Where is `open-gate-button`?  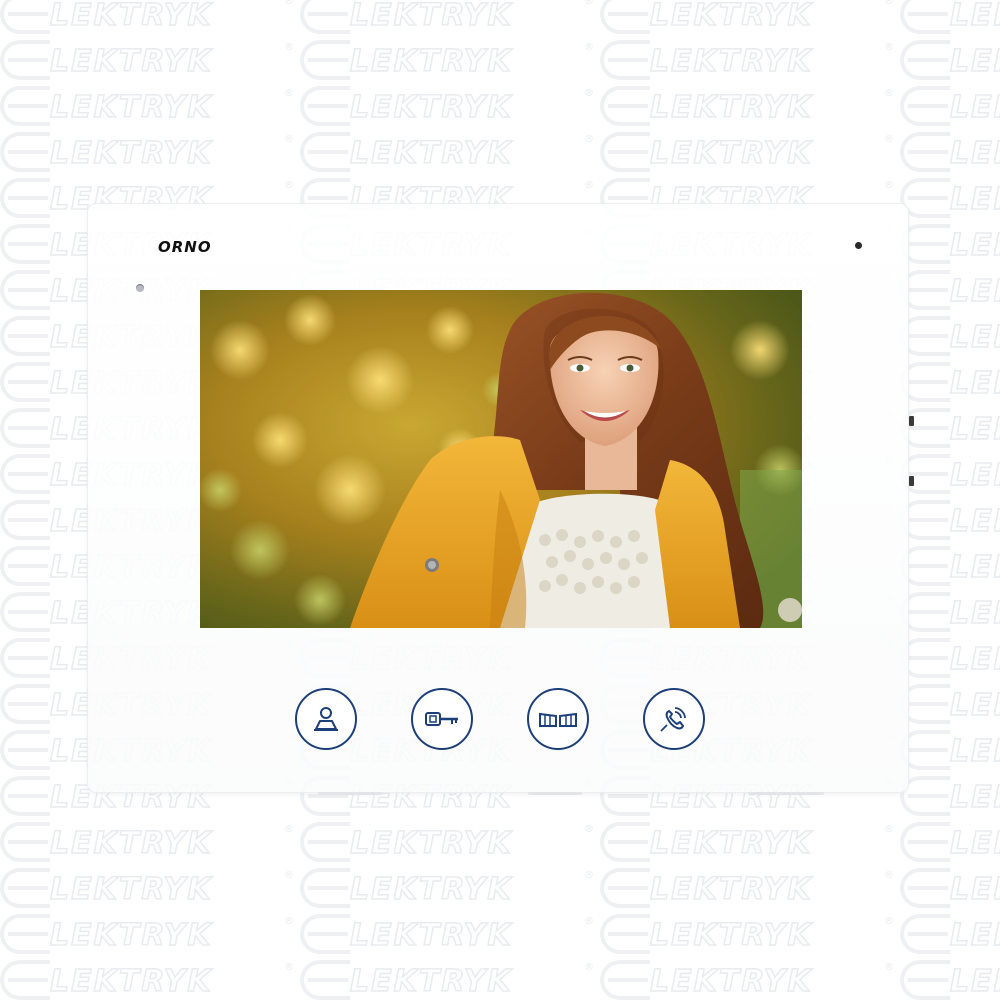 open-gate-button is located at coordinates (558, 719).